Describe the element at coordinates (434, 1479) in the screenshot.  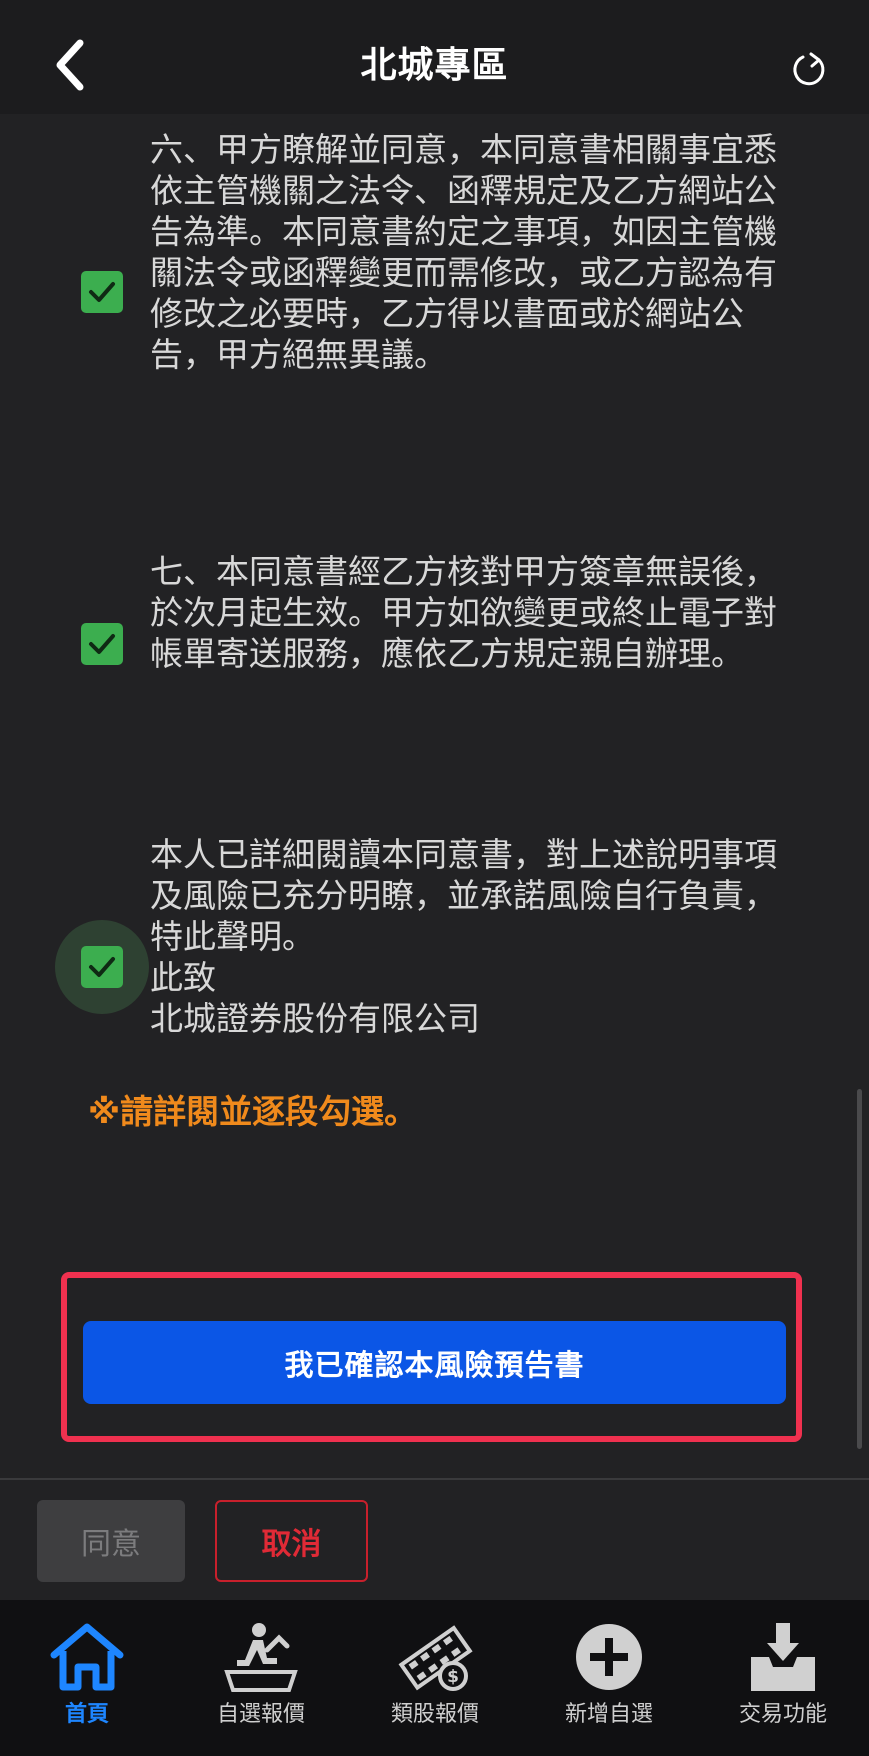
I see `divider` at that location.